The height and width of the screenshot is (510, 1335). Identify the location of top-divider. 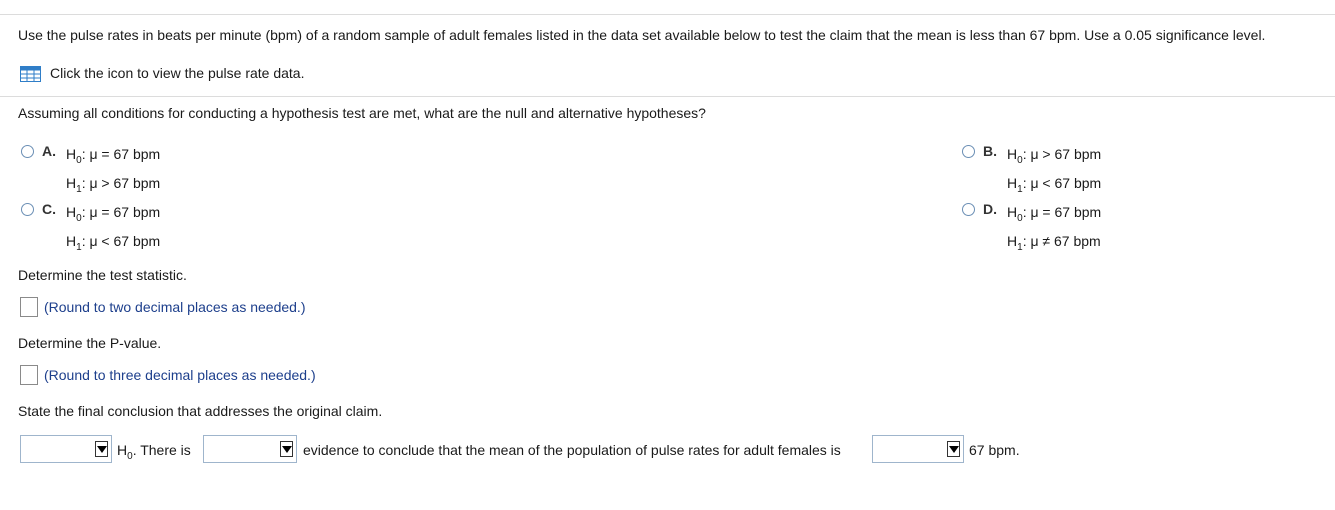
(667, 14).